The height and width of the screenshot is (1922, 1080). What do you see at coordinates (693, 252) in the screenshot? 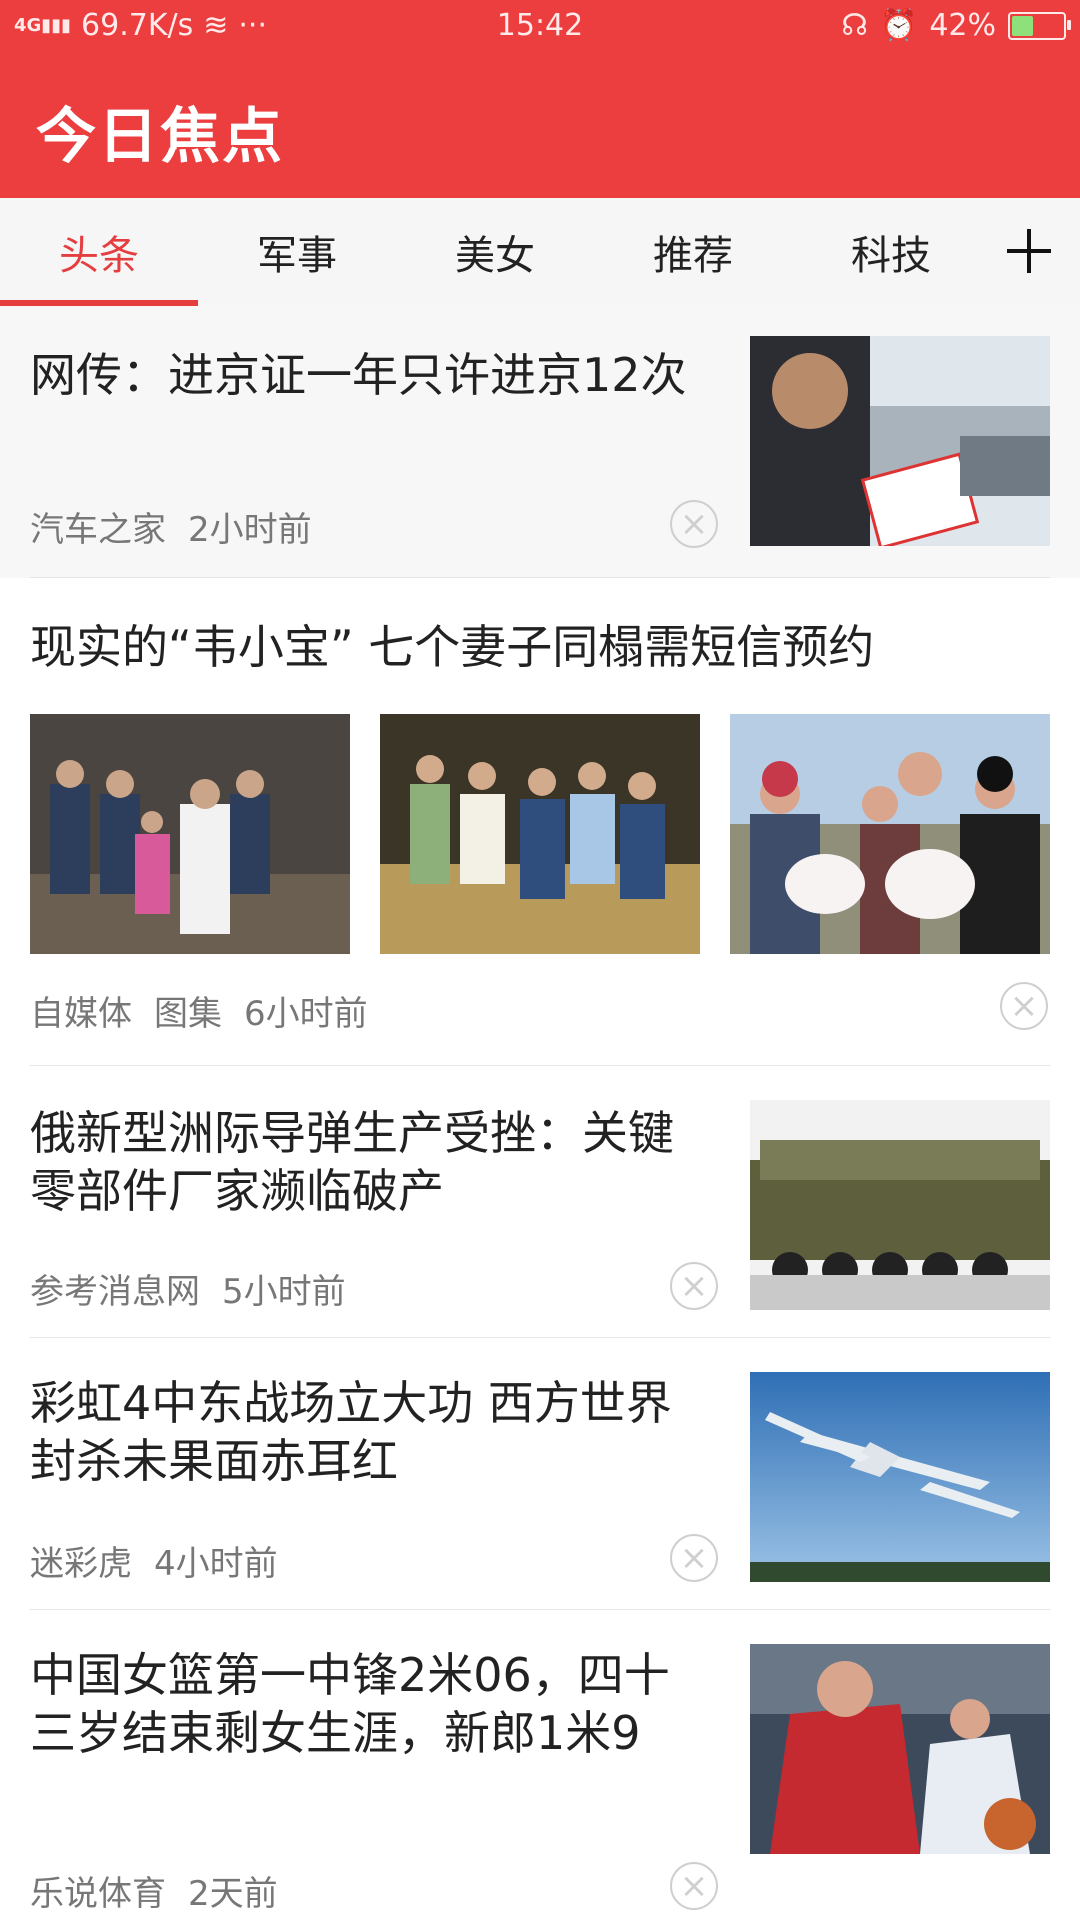
I see `tab-recommended: 推荐` at bounding box center [693, 252].